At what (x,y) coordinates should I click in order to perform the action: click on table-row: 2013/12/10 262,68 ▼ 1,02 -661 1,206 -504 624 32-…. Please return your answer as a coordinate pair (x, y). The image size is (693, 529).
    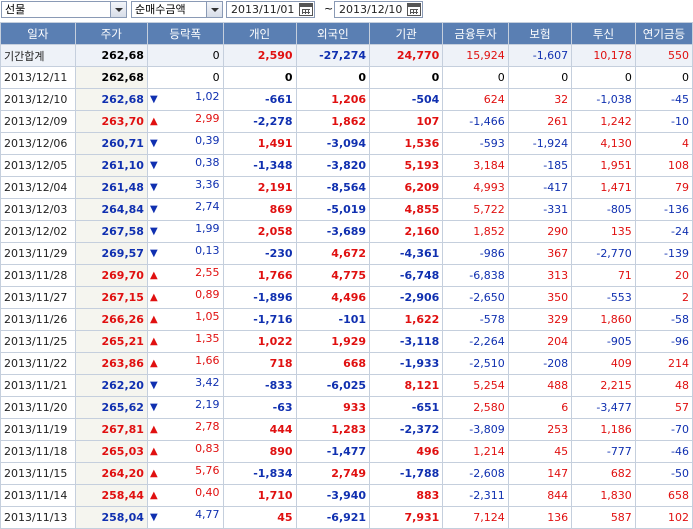
    Looking at the image, I should click on (346, 99).